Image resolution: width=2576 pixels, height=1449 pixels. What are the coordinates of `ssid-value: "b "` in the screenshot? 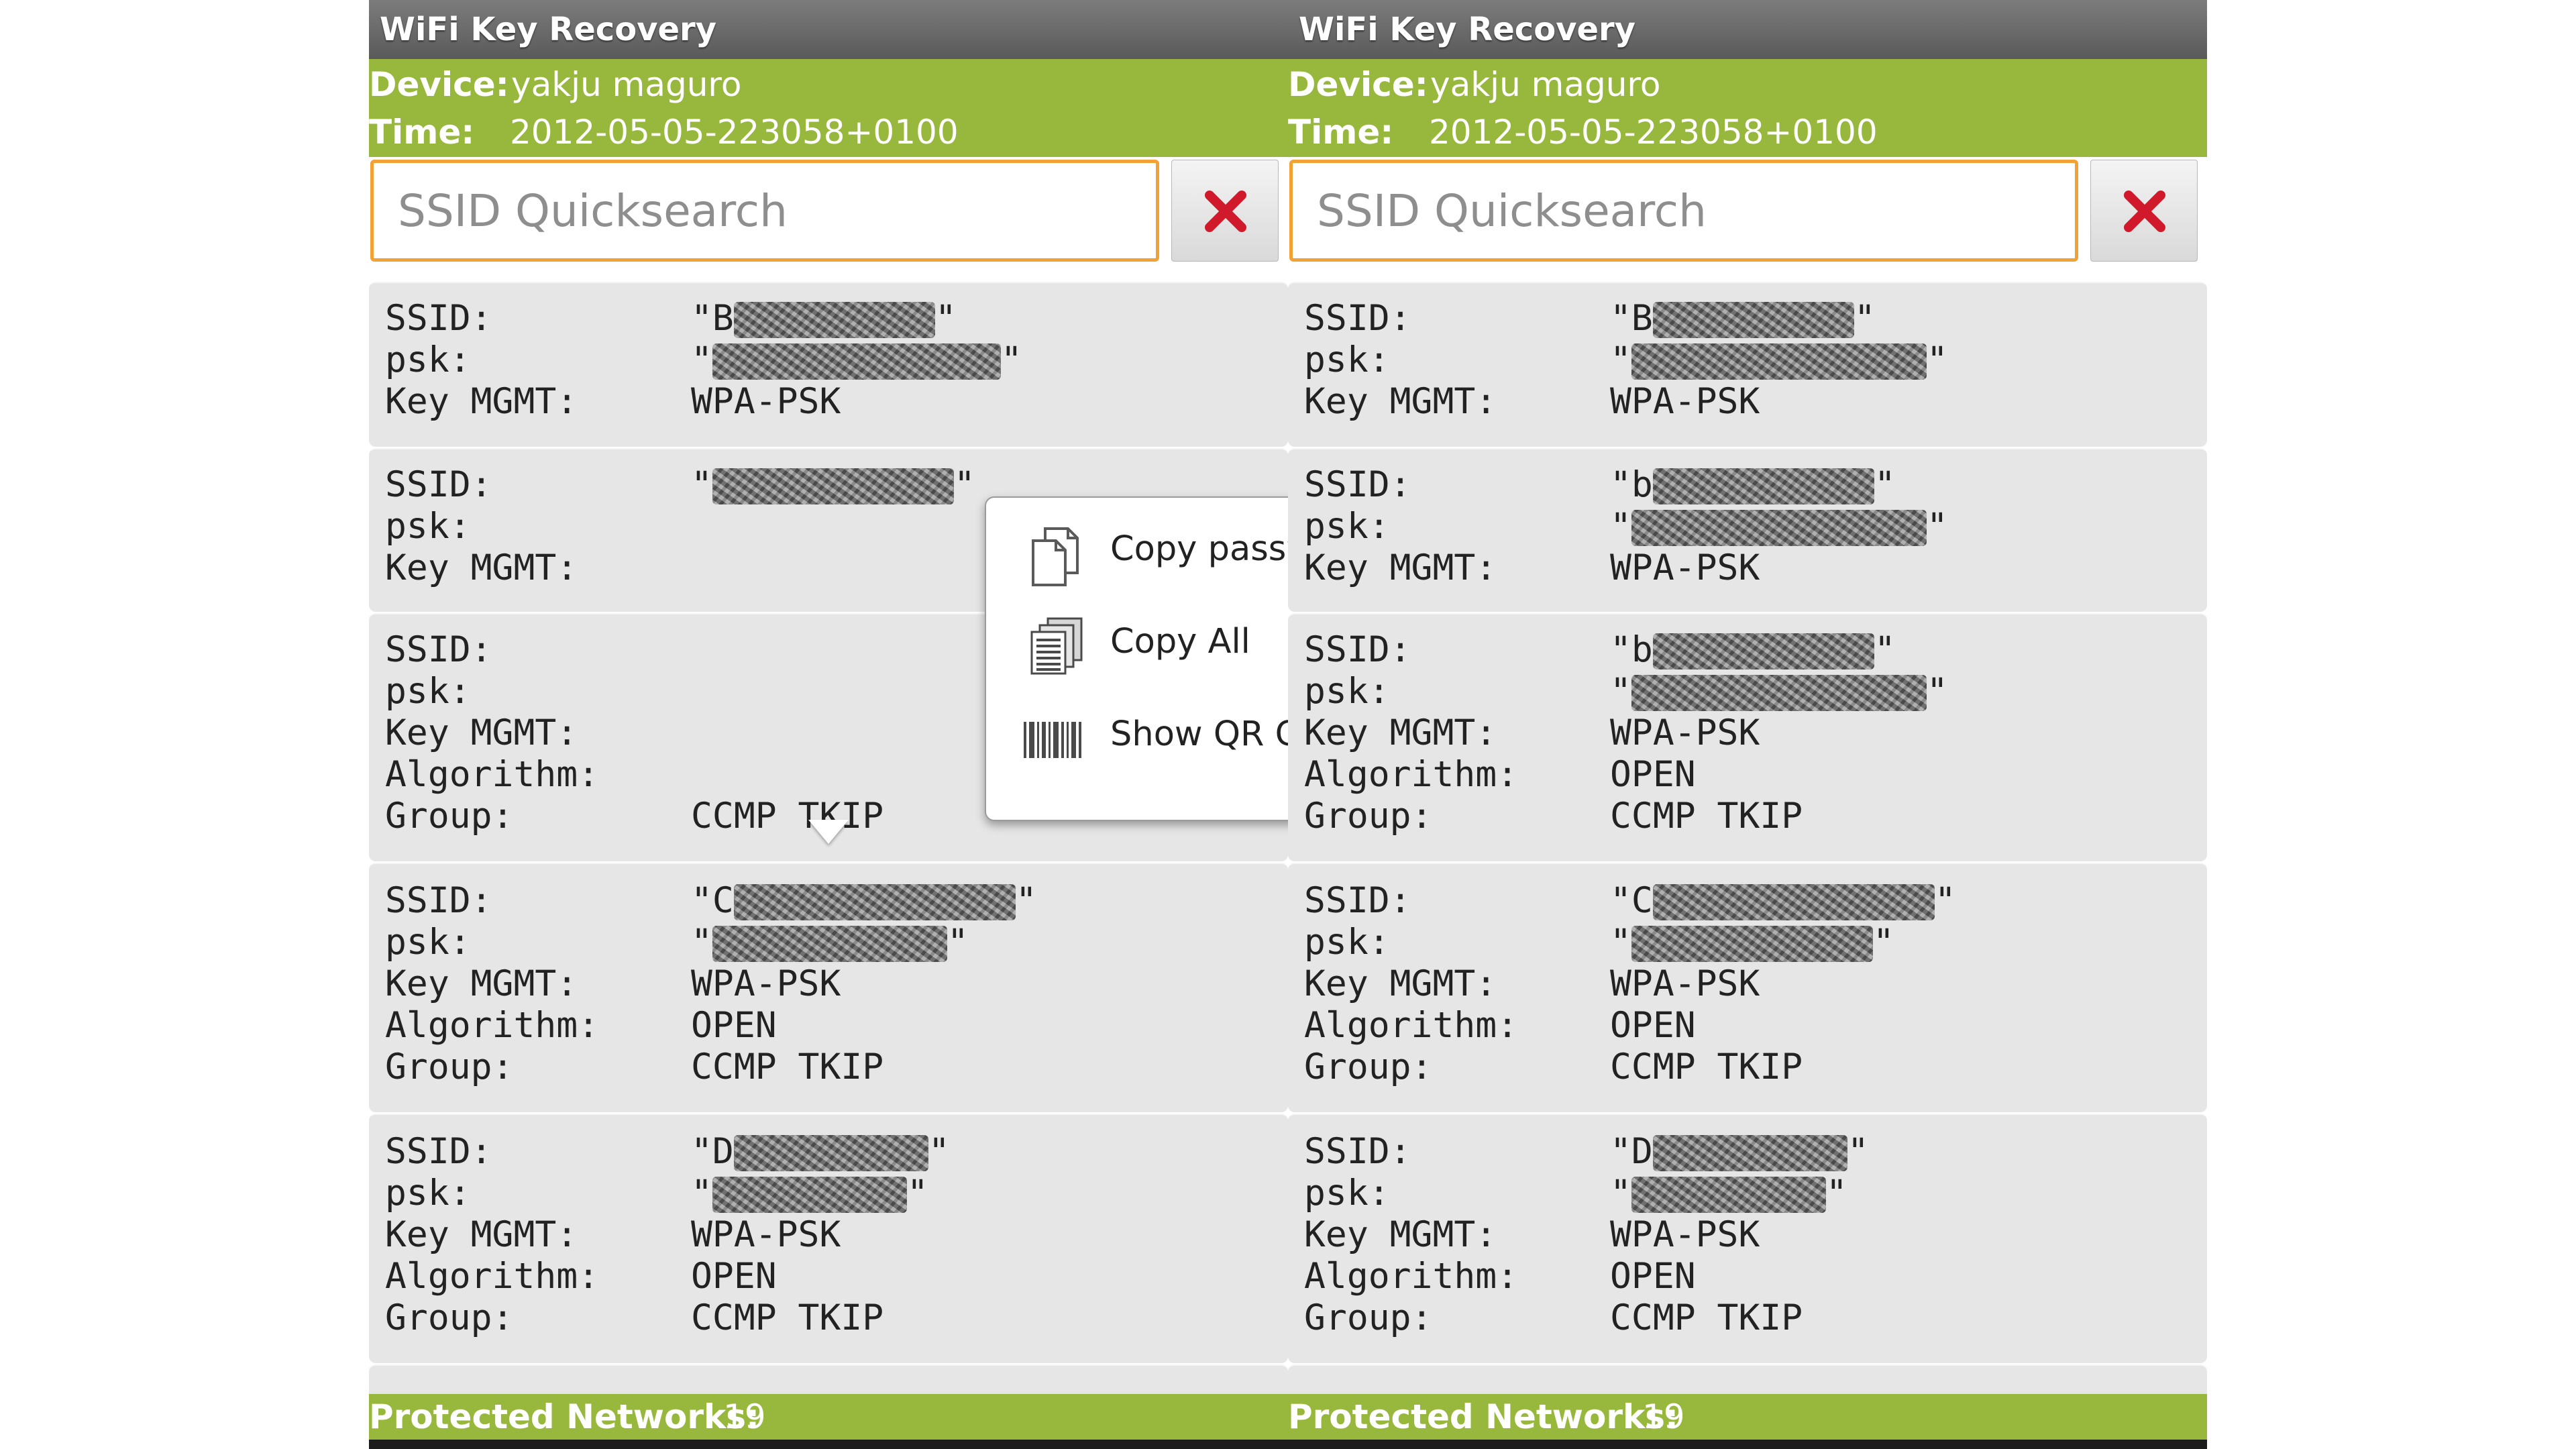 It's located at (1753, 484).